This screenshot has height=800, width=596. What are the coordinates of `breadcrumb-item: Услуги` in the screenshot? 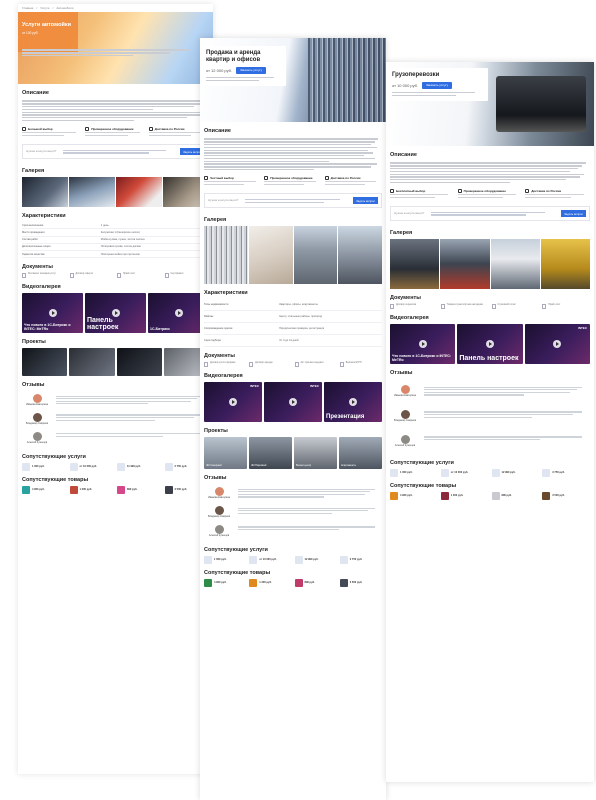 It's located at (44, 8).